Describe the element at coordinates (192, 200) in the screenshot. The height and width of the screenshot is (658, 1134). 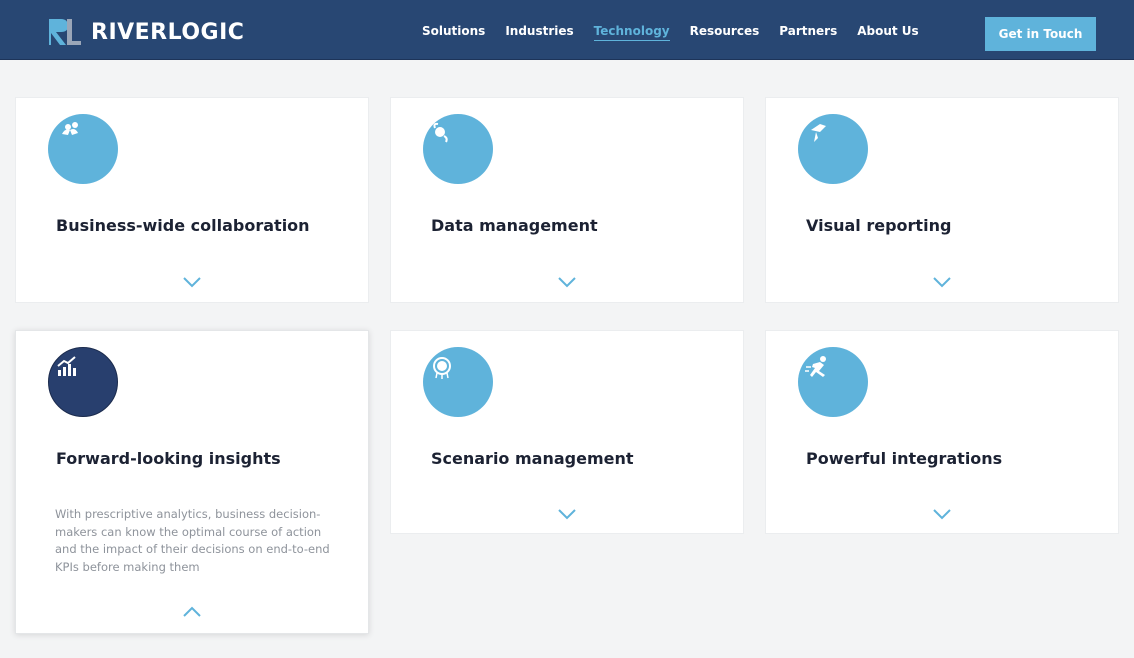
I see `feature-card-collaboration: Business-wide collaboration` at that location.